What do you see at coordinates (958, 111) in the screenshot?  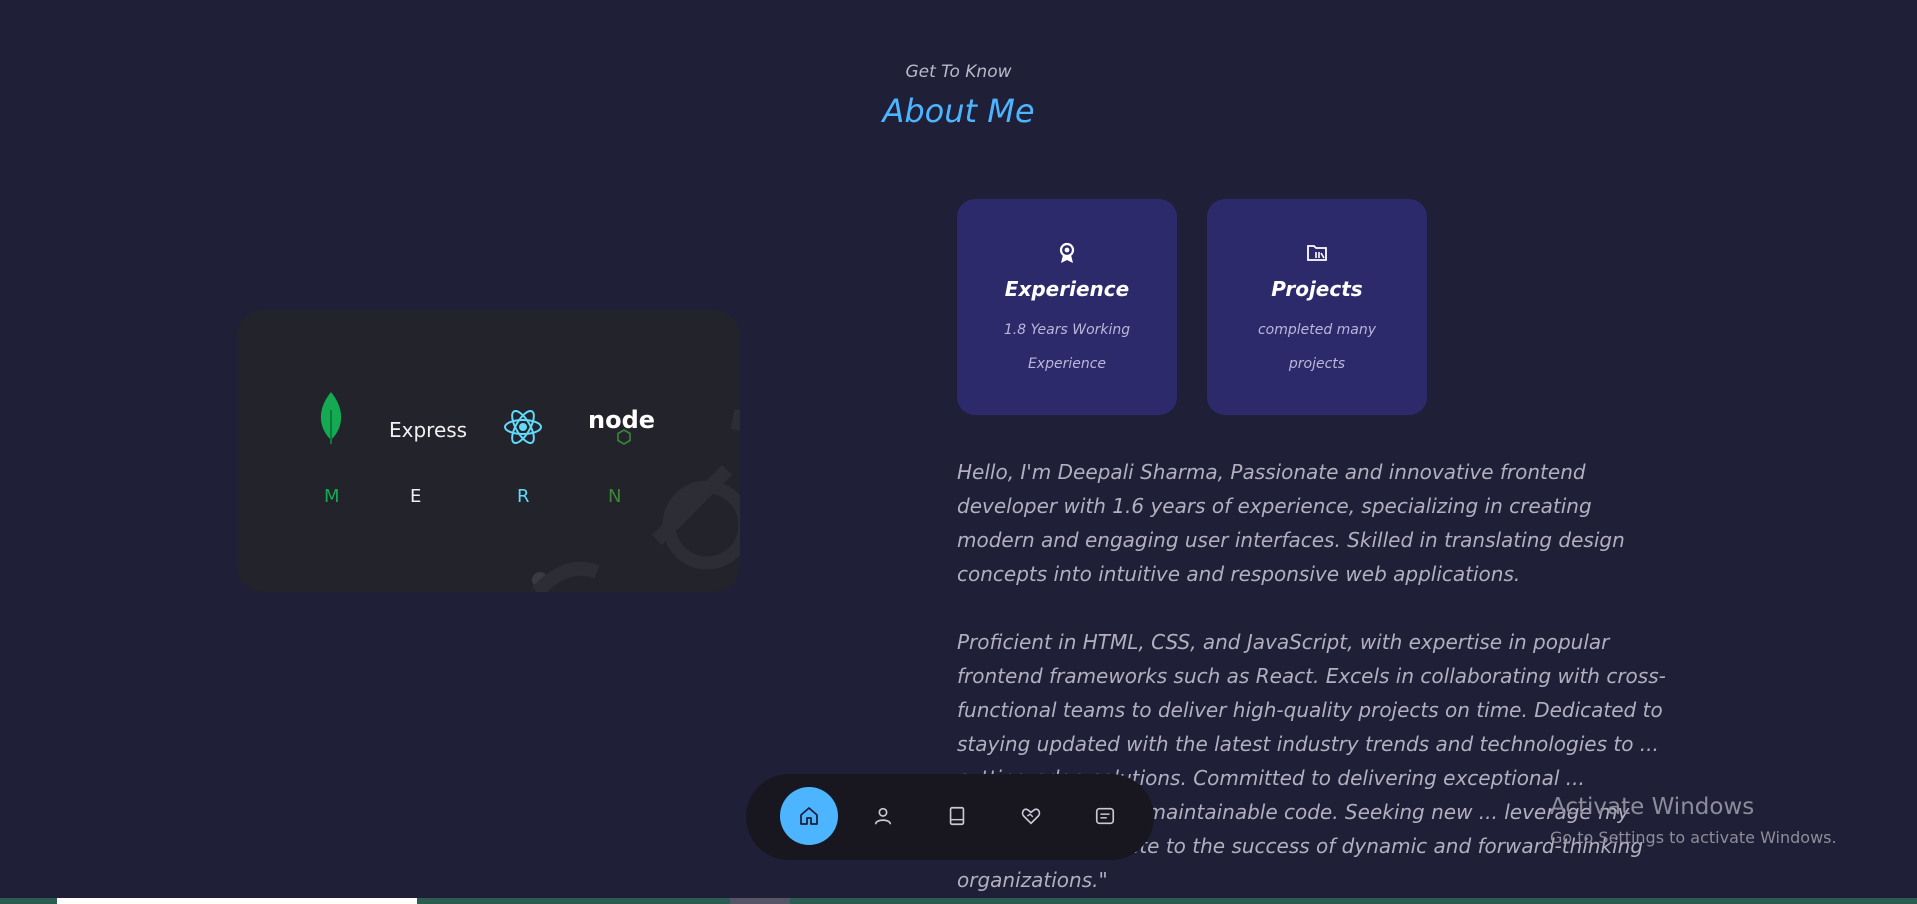 I see `section-title: About Me` at bounding box center [958, 111].